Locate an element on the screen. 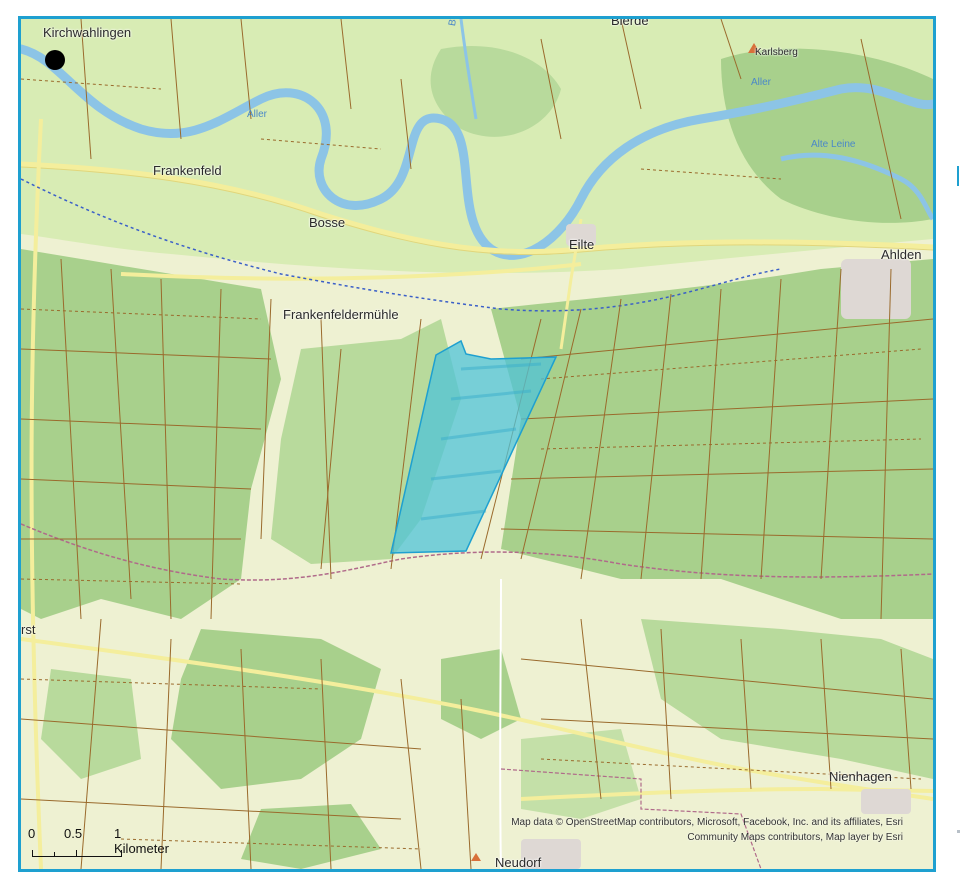 Image resolution: width=960 pixels, height=885 pixels. scale-label-half: 0.5 is located at coordinates (73, 833).